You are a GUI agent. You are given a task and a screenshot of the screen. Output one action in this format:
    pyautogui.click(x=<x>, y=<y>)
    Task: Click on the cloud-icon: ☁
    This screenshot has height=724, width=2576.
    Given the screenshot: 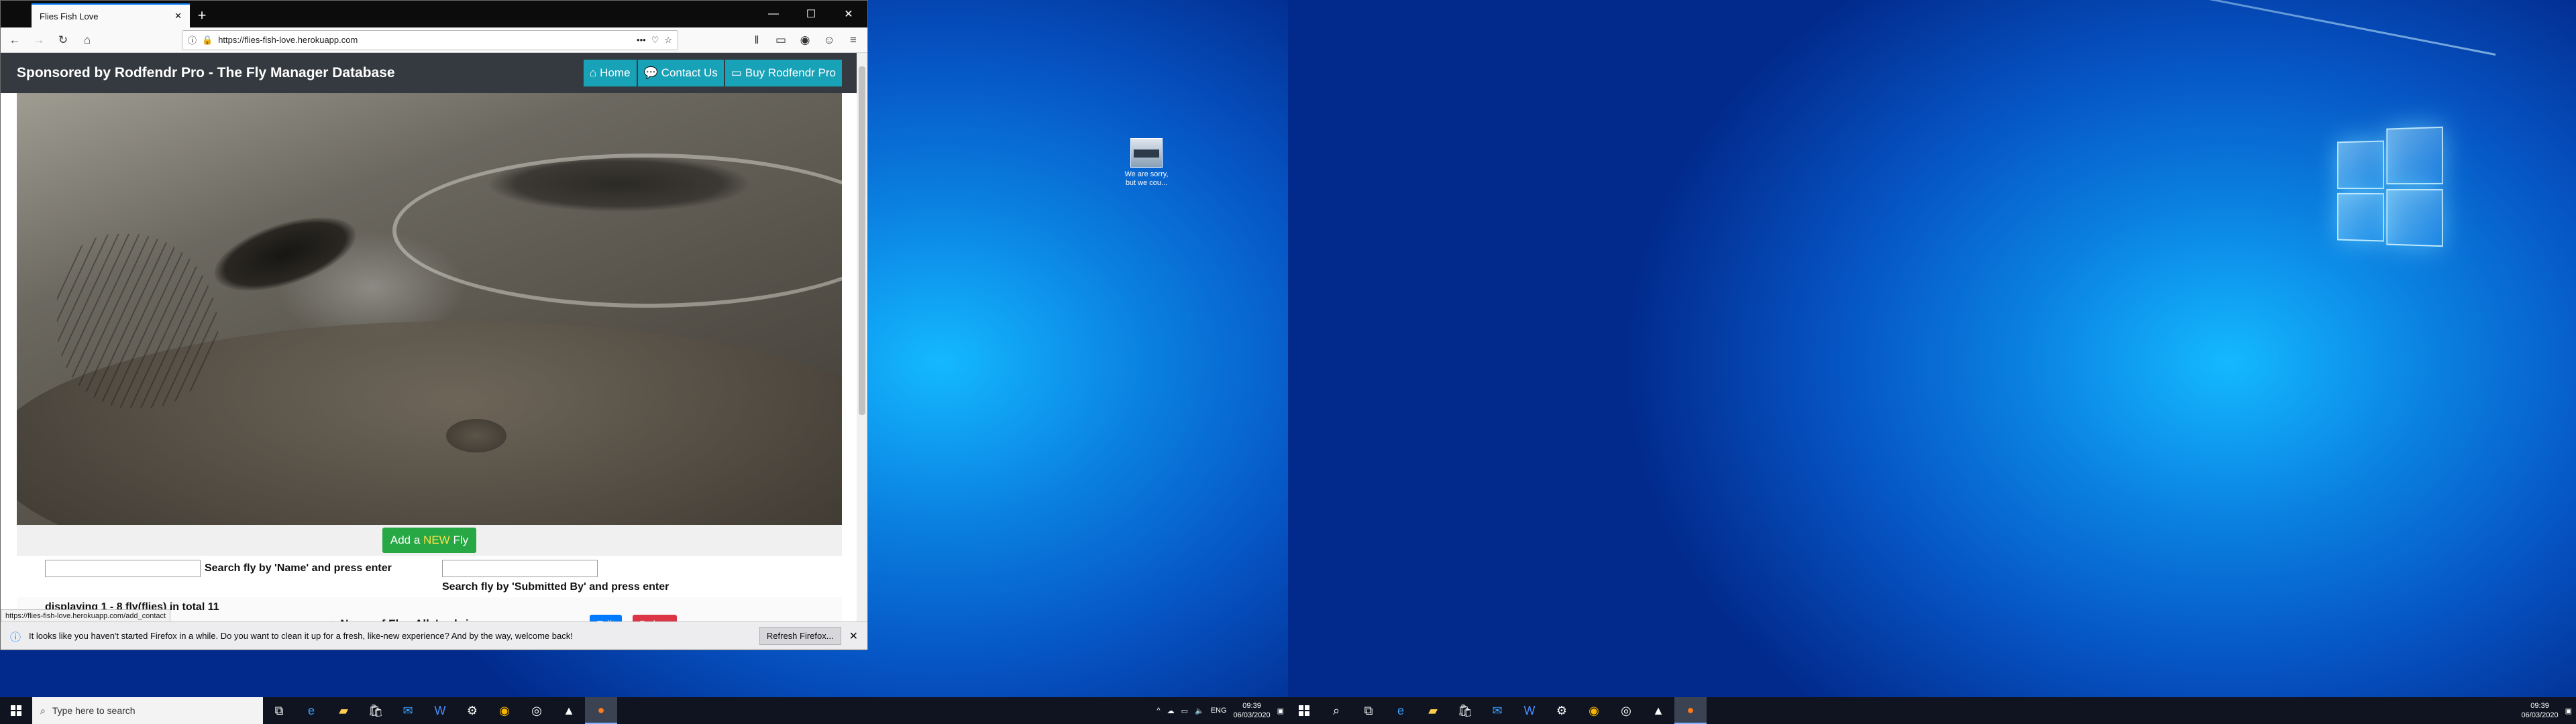 What is the action you would take?
    pyautogui.click(x=1171, y=711)
    